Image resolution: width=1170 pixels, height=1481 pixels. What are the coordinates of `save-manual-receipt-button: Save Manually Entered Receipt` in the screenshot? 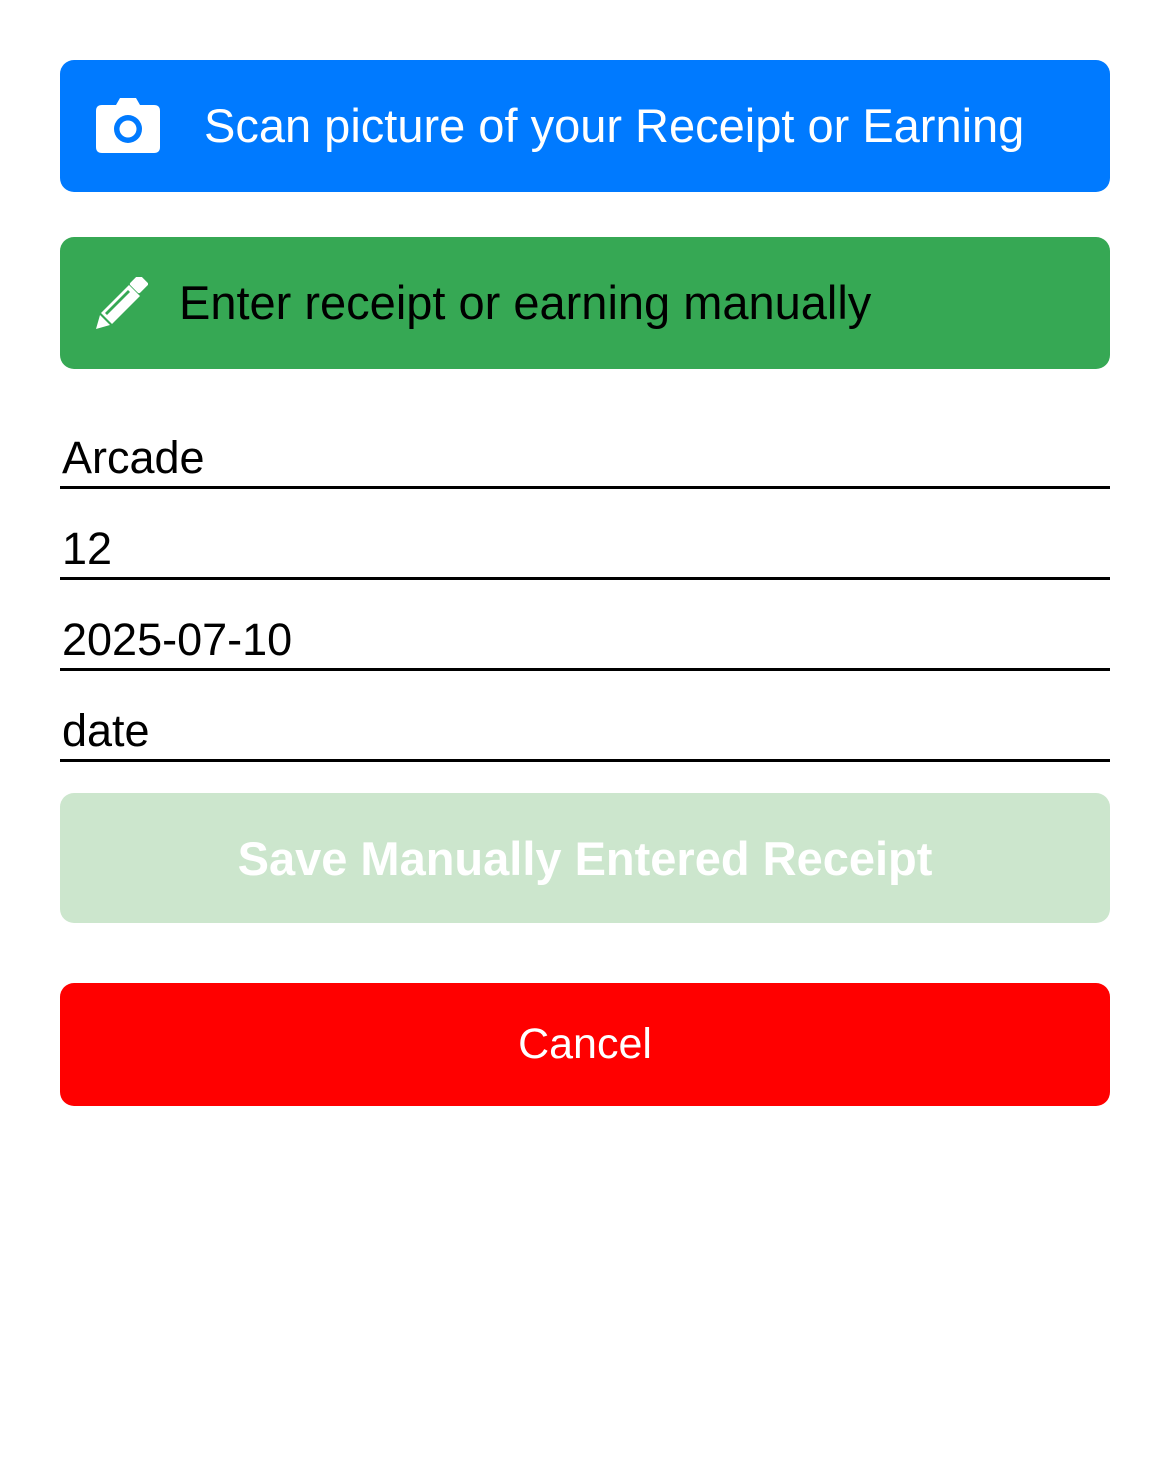 It's located at (585, 858).